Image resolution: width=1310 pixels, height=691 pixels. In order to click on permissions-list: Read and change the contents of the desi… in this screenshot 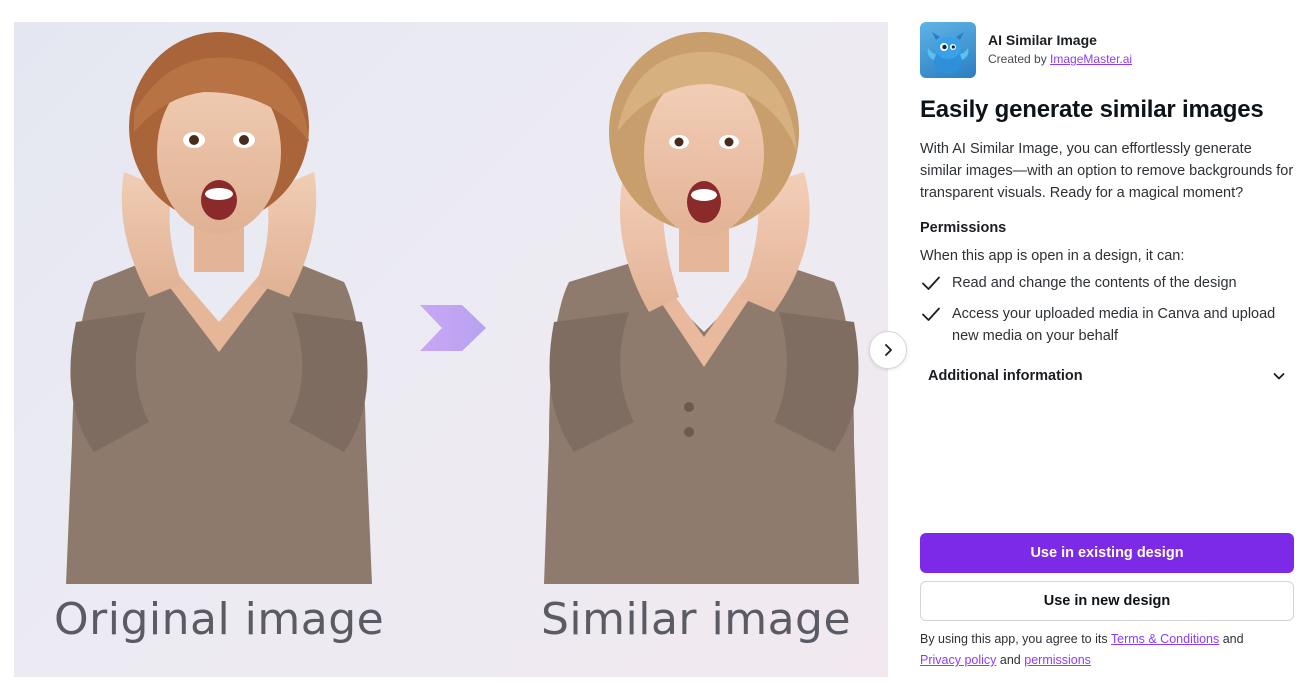, I will do `click(1107, 309)`.